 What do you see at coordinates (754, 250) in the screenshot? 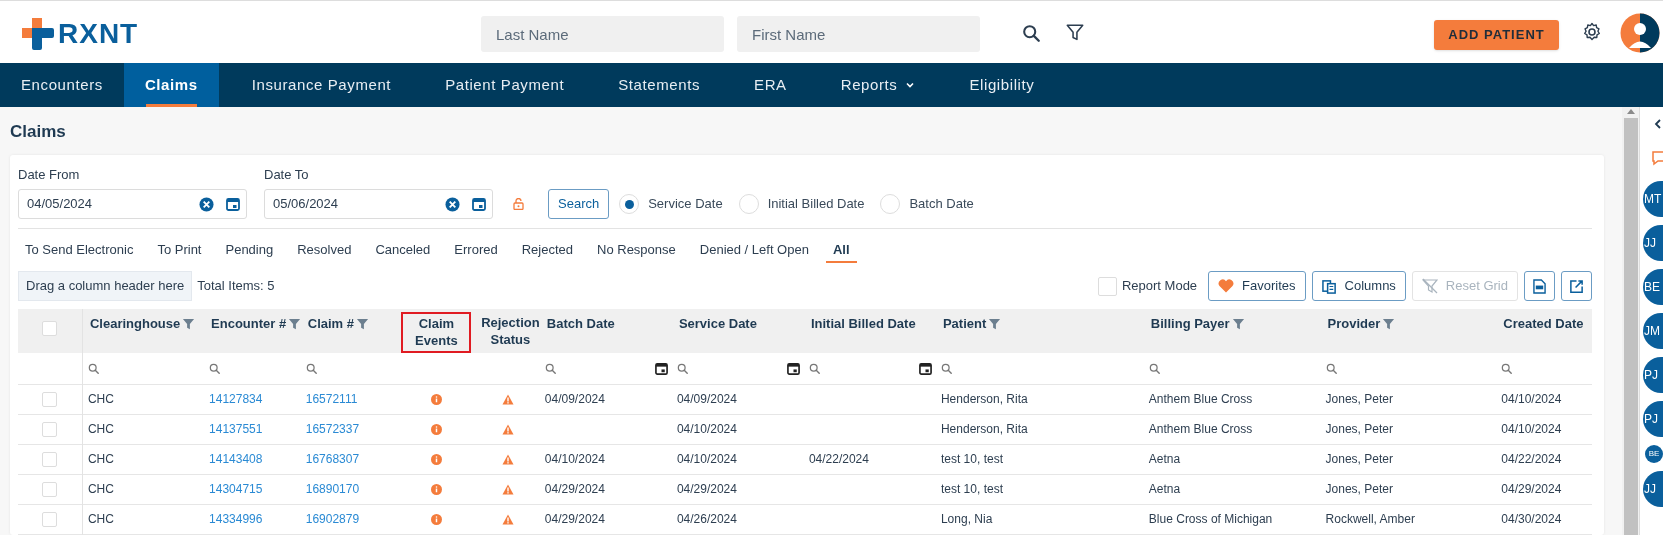
I see `status-tab: Denied / Left Open` at bounding box center [754, 250].